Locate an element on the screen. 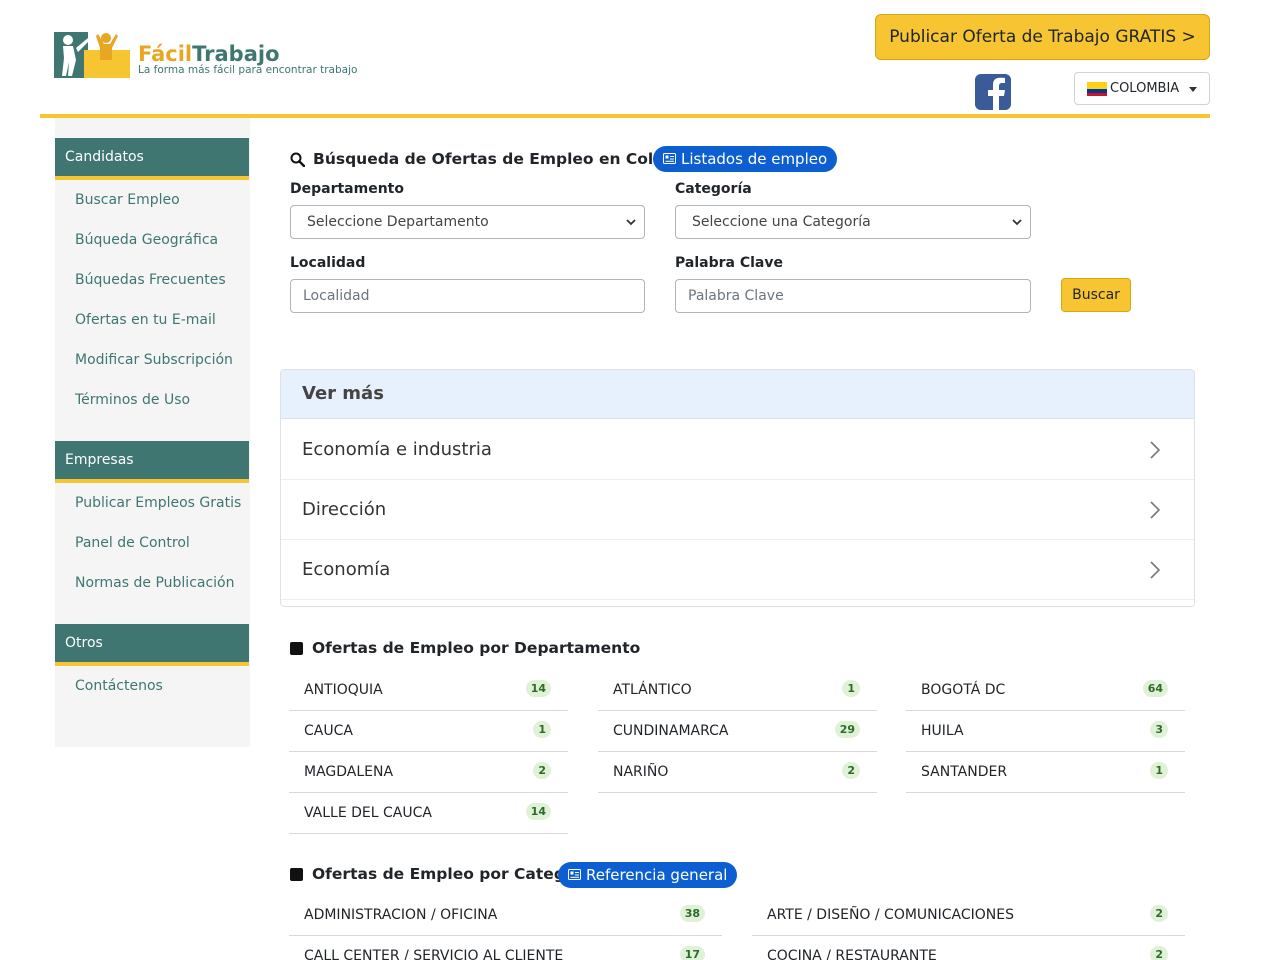 The width and height of the screenshot is (1280, 960). category-name: ADMINISTRACION / OFICINA is located at coordinates (401, 915).